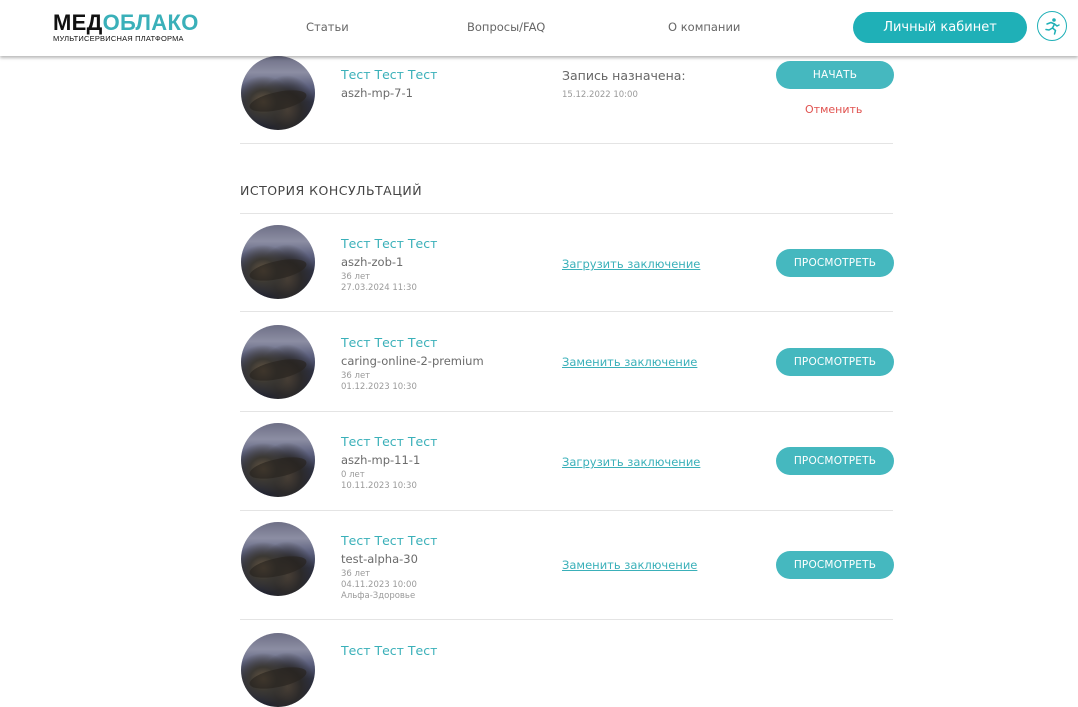 The image size is (1078, 707). I want to click on insurance-name: Альфа-Здоровье, so click(378, 596).